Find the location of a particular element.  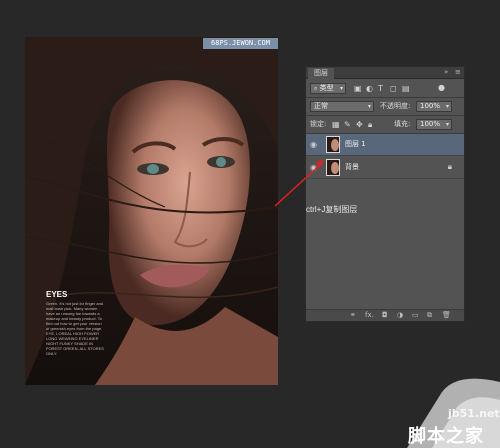

adjustment-filter-icon: ◐ is located at coordinates (369, 88).